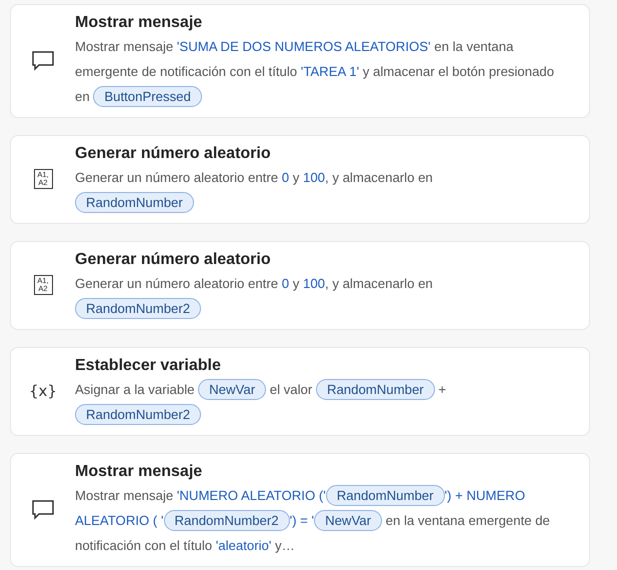 The width and height of the screenshot is (617, 570). What do you see at coordinates (147, 96) in the screenshot?
I see `variable-tag: ButtonPressed` at bounding box center [147, 96].